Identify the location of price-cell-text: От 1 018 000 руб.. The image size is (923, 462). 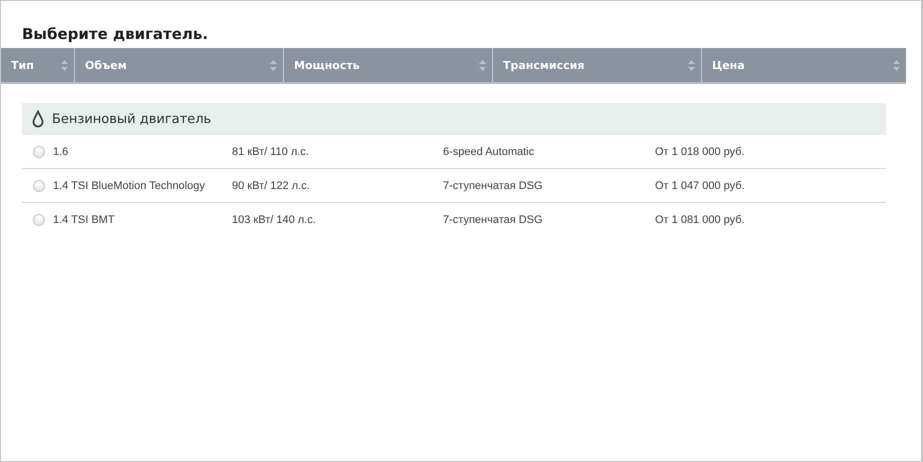
(700, 152).